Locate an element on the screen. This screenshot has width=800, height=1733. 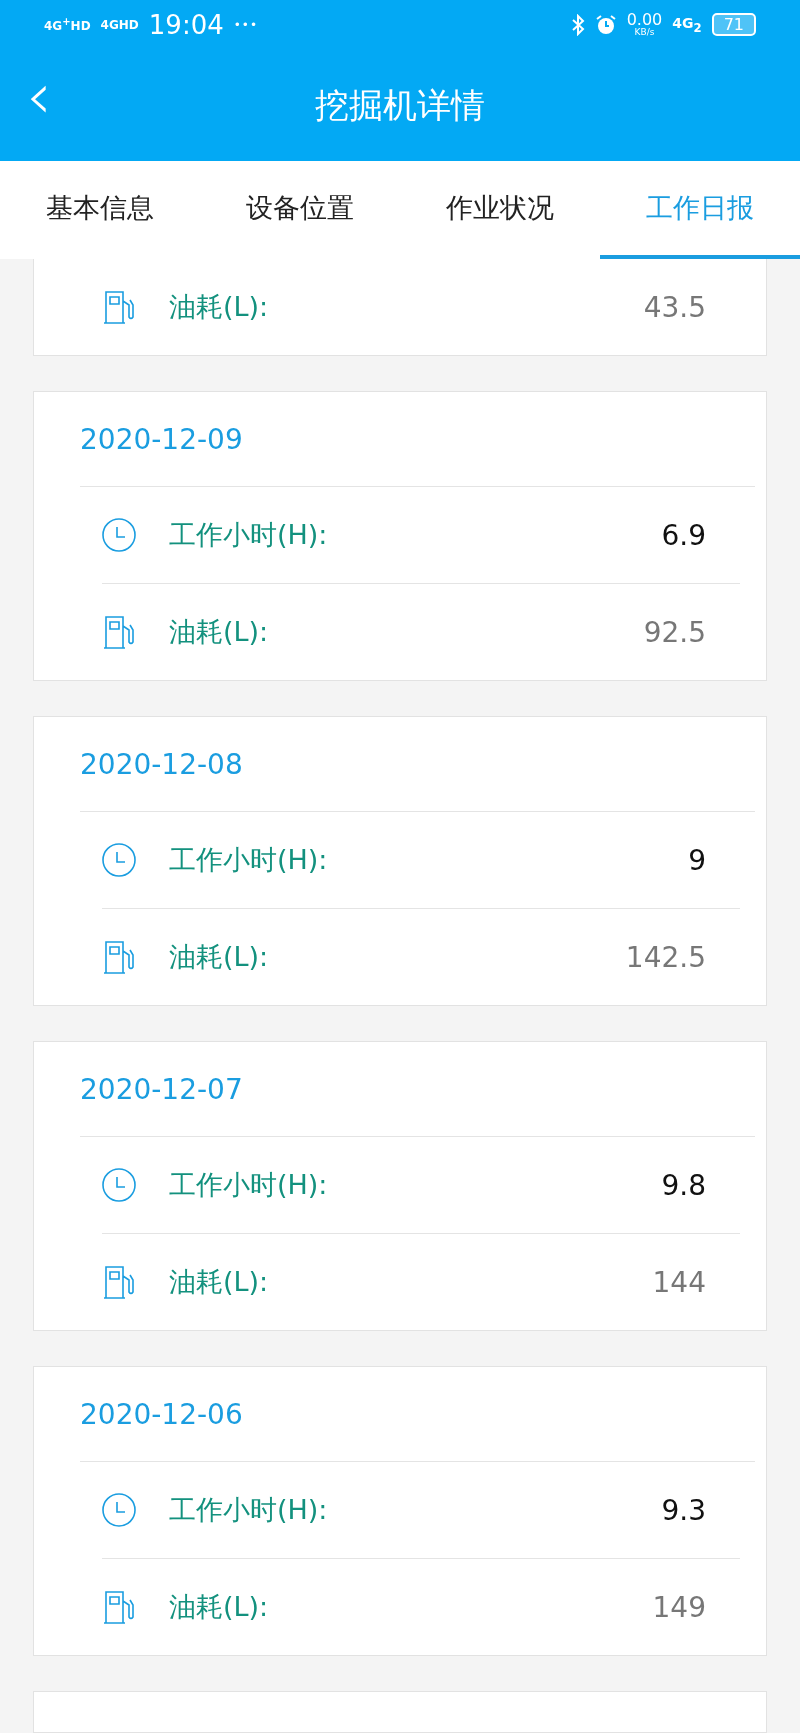
row-value: 9.8 is located at coordinates (683, 1185).